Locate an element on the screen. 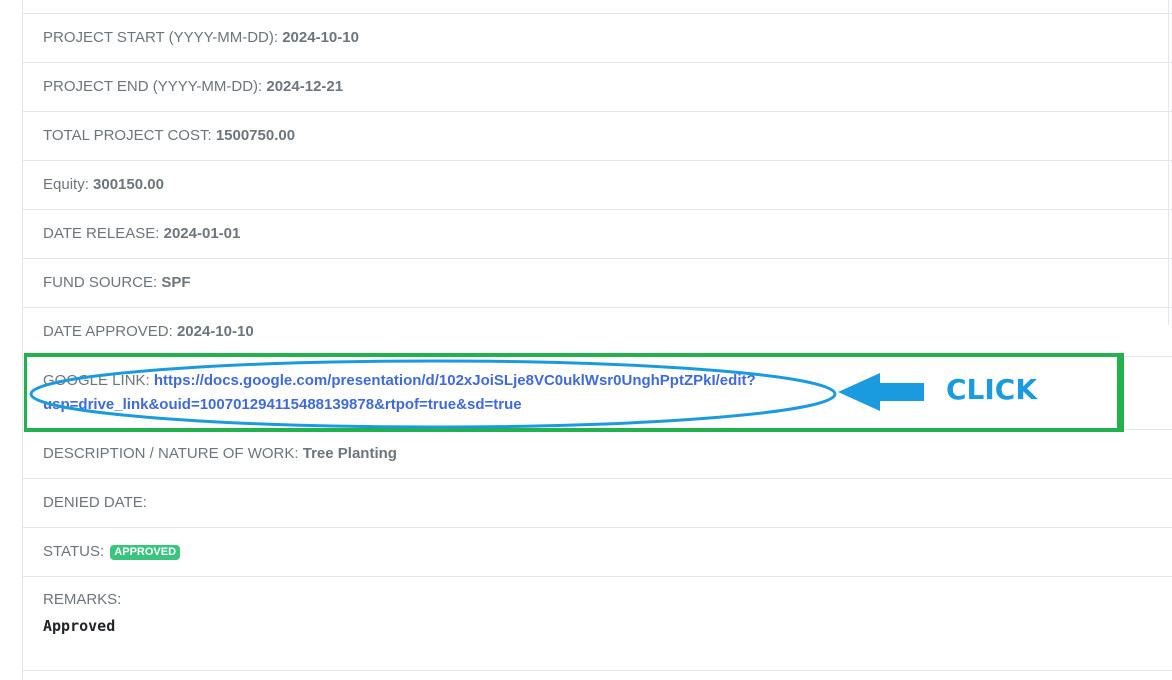 Image resolution: width=1172 pixels, height=680 pixels. detail-row-total-project-cost: TOTAL PROJECT COST: 1500750.00 is located at coordinates (597, 135).